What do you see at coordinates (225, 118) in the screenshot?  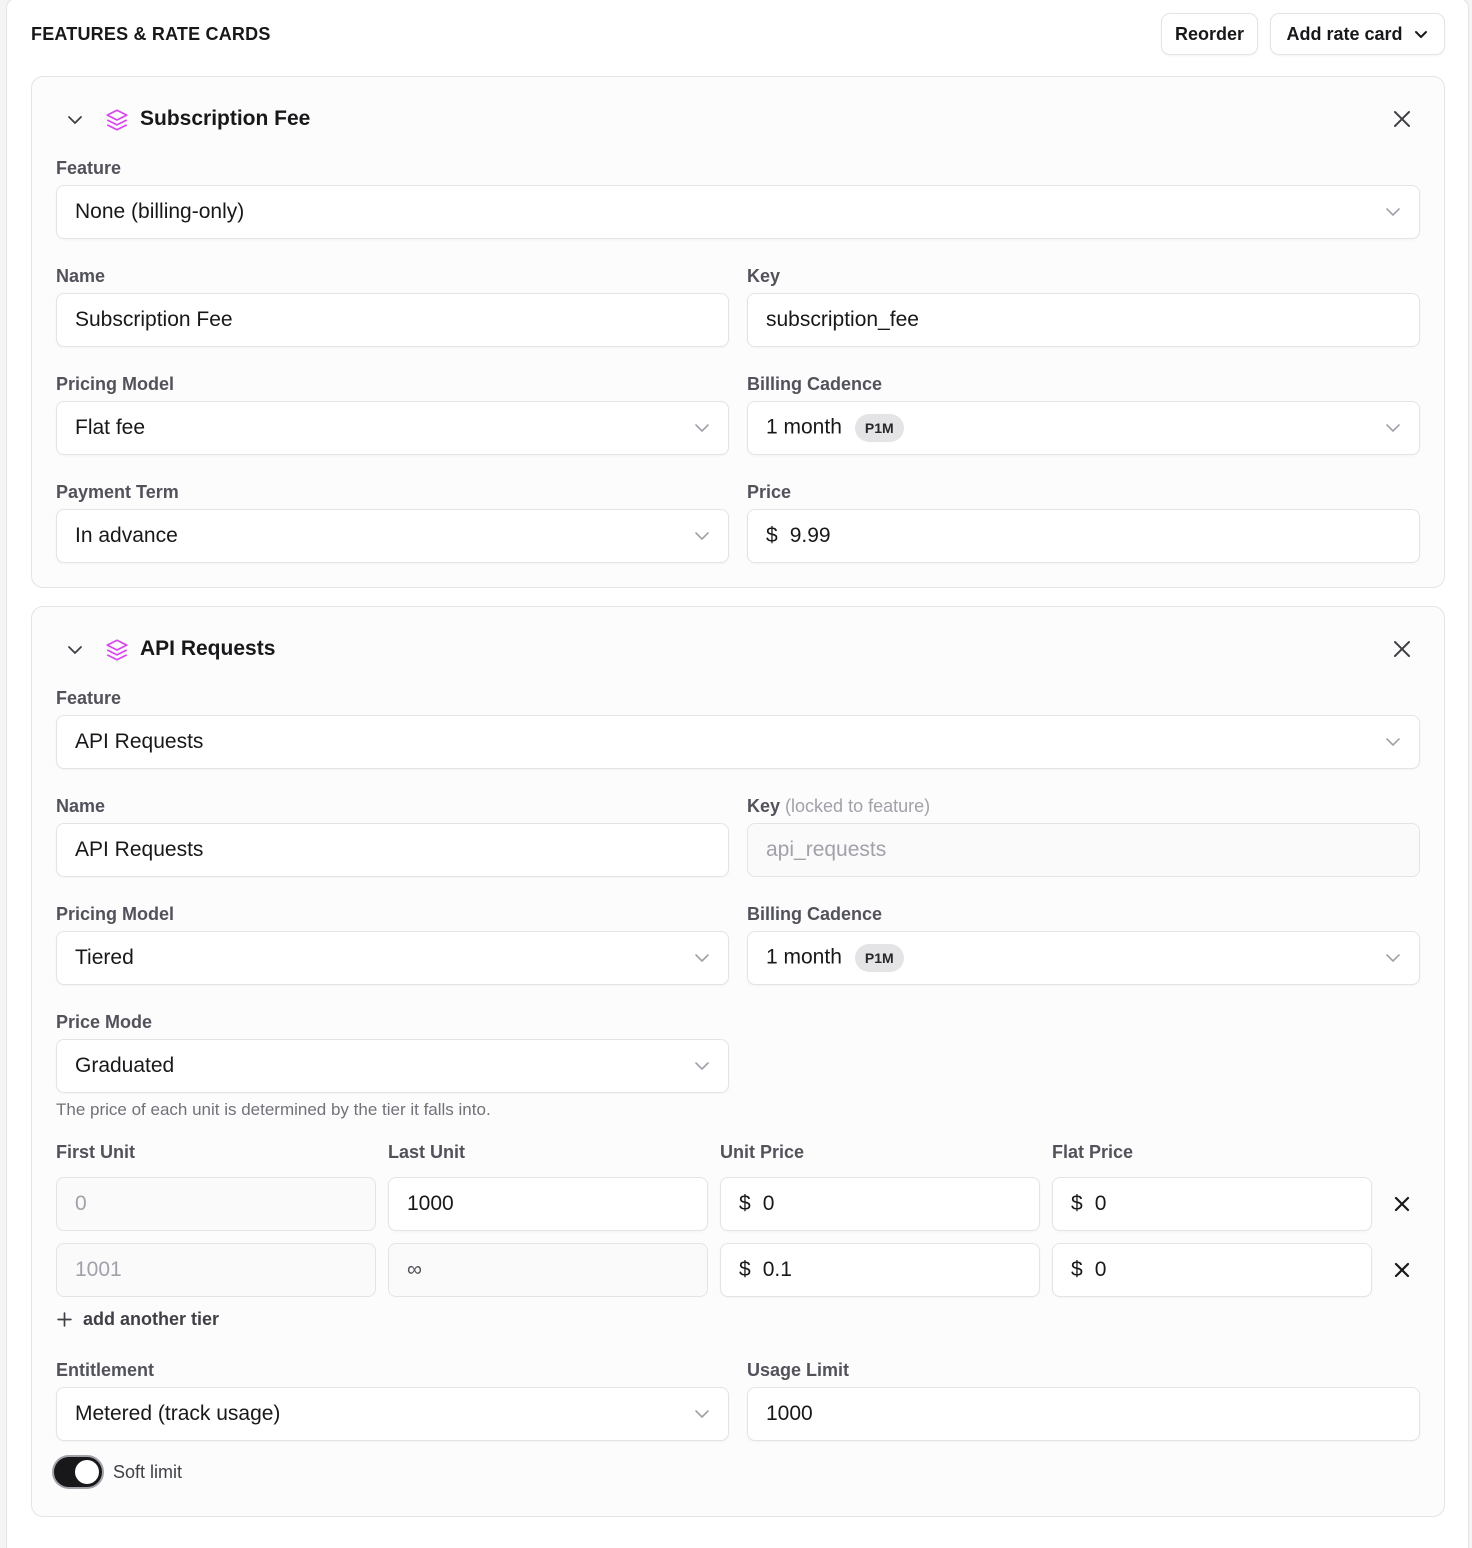 I see `rate-card-title: Subscription Fee` at bounding box center [225, 118].